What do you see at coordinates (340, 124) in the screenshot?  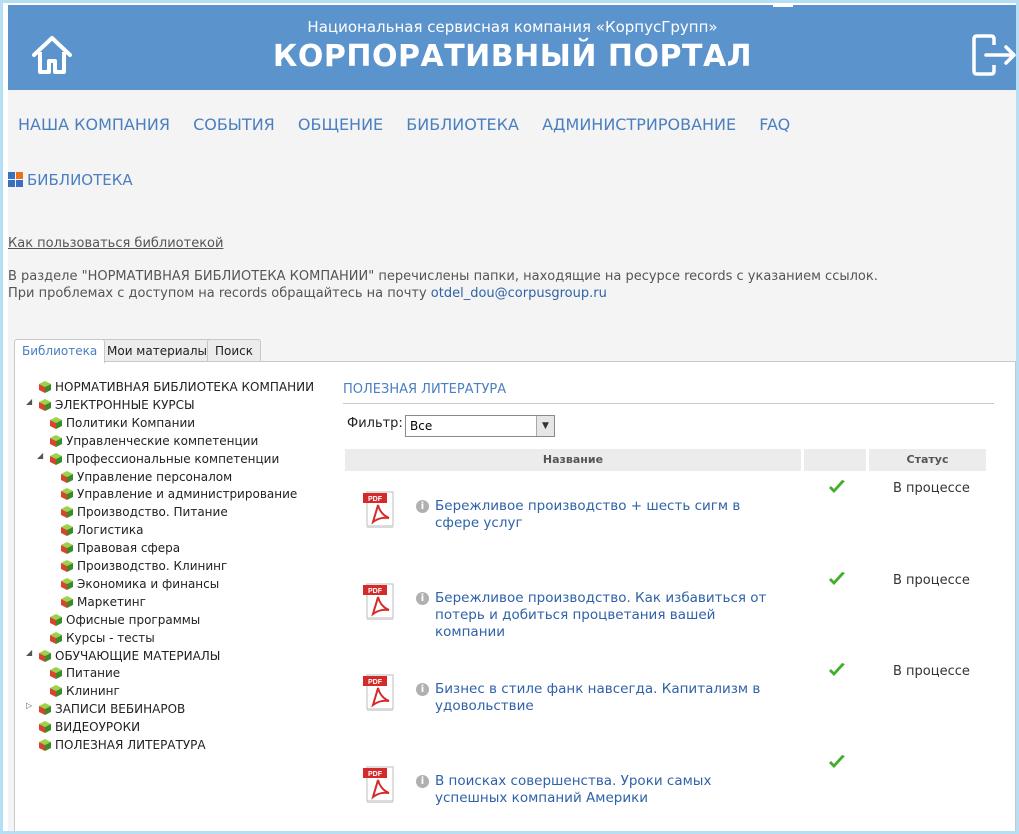 I see `nav-item-communication: ОБЩЕНИЕ` at bounding box center [340, 124].